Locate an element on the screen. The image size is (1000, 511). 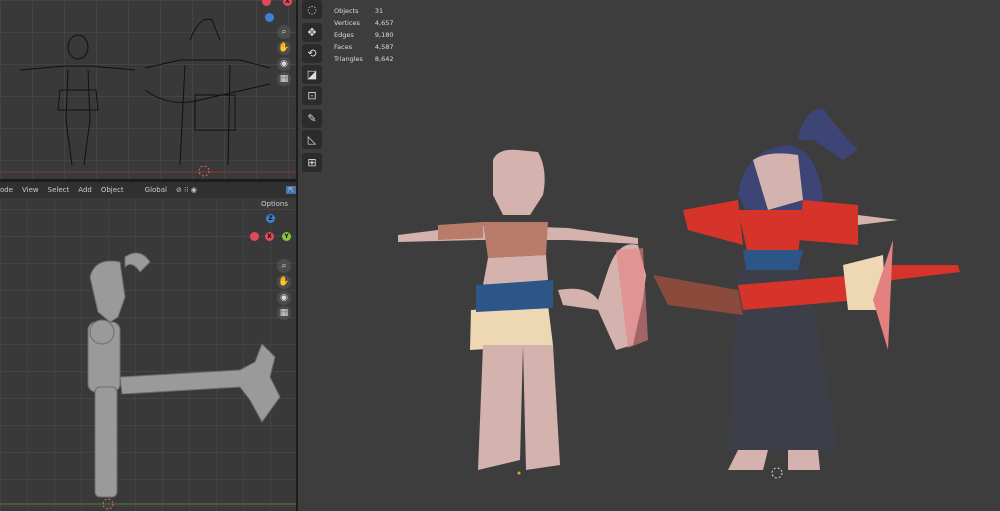
gizmo-neg-x is located at coordinates (254, 236).